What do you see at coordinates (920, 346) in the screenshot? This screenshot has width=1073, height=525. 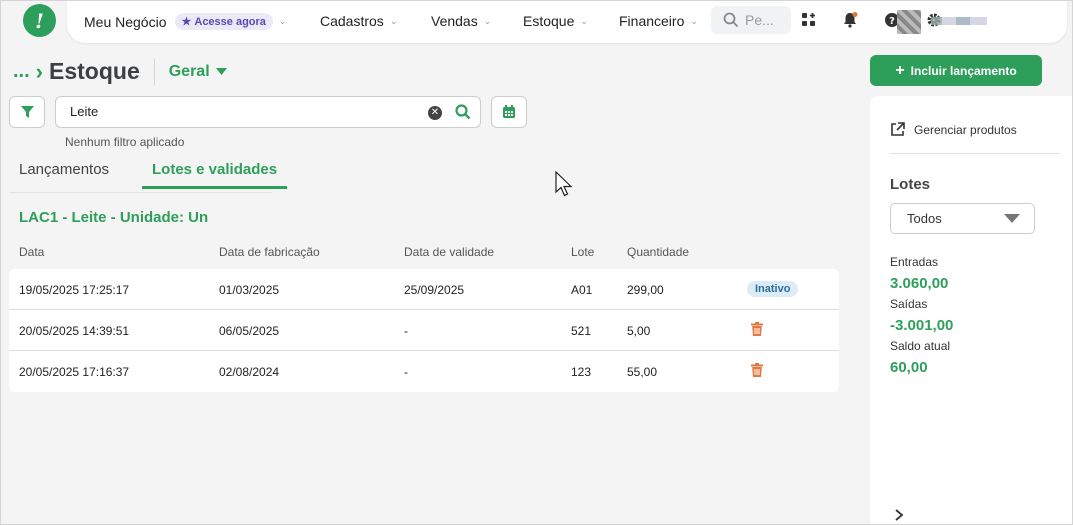 I see `saldo-label: Saldo atual` at bounding box center [920, 346].